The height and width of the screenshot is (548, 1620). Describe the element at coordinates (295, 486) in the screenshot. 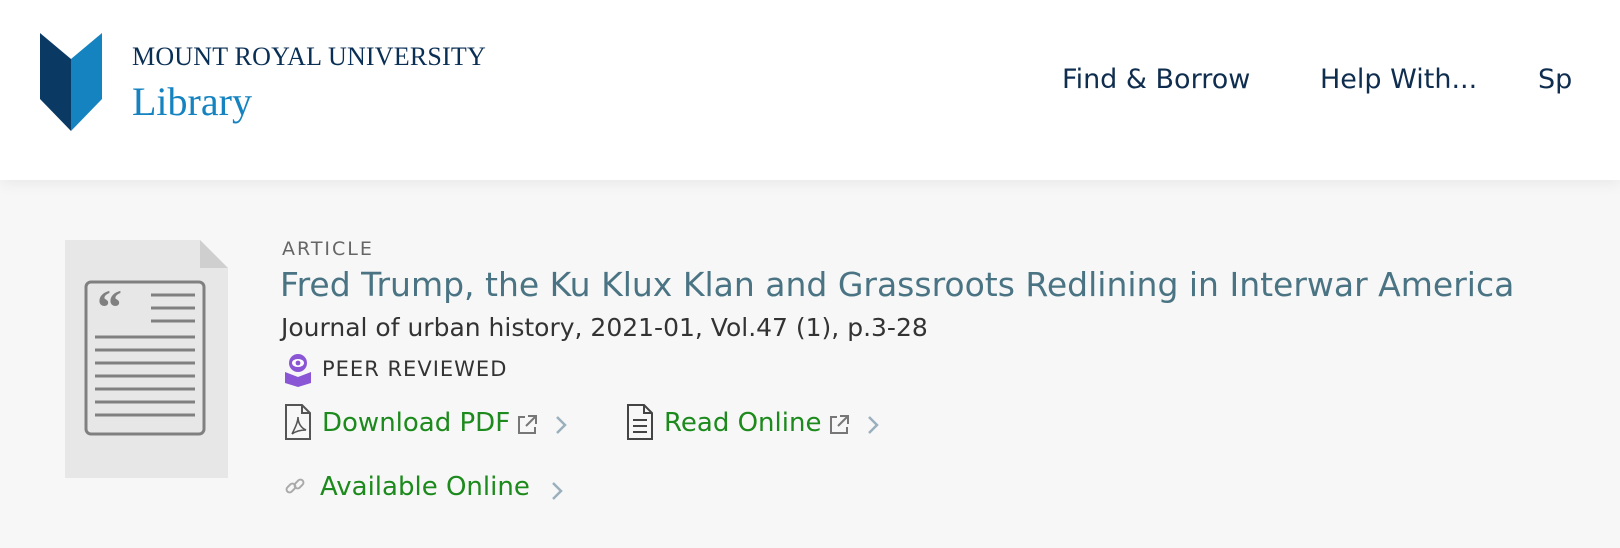

I see `link-icon` at that location.